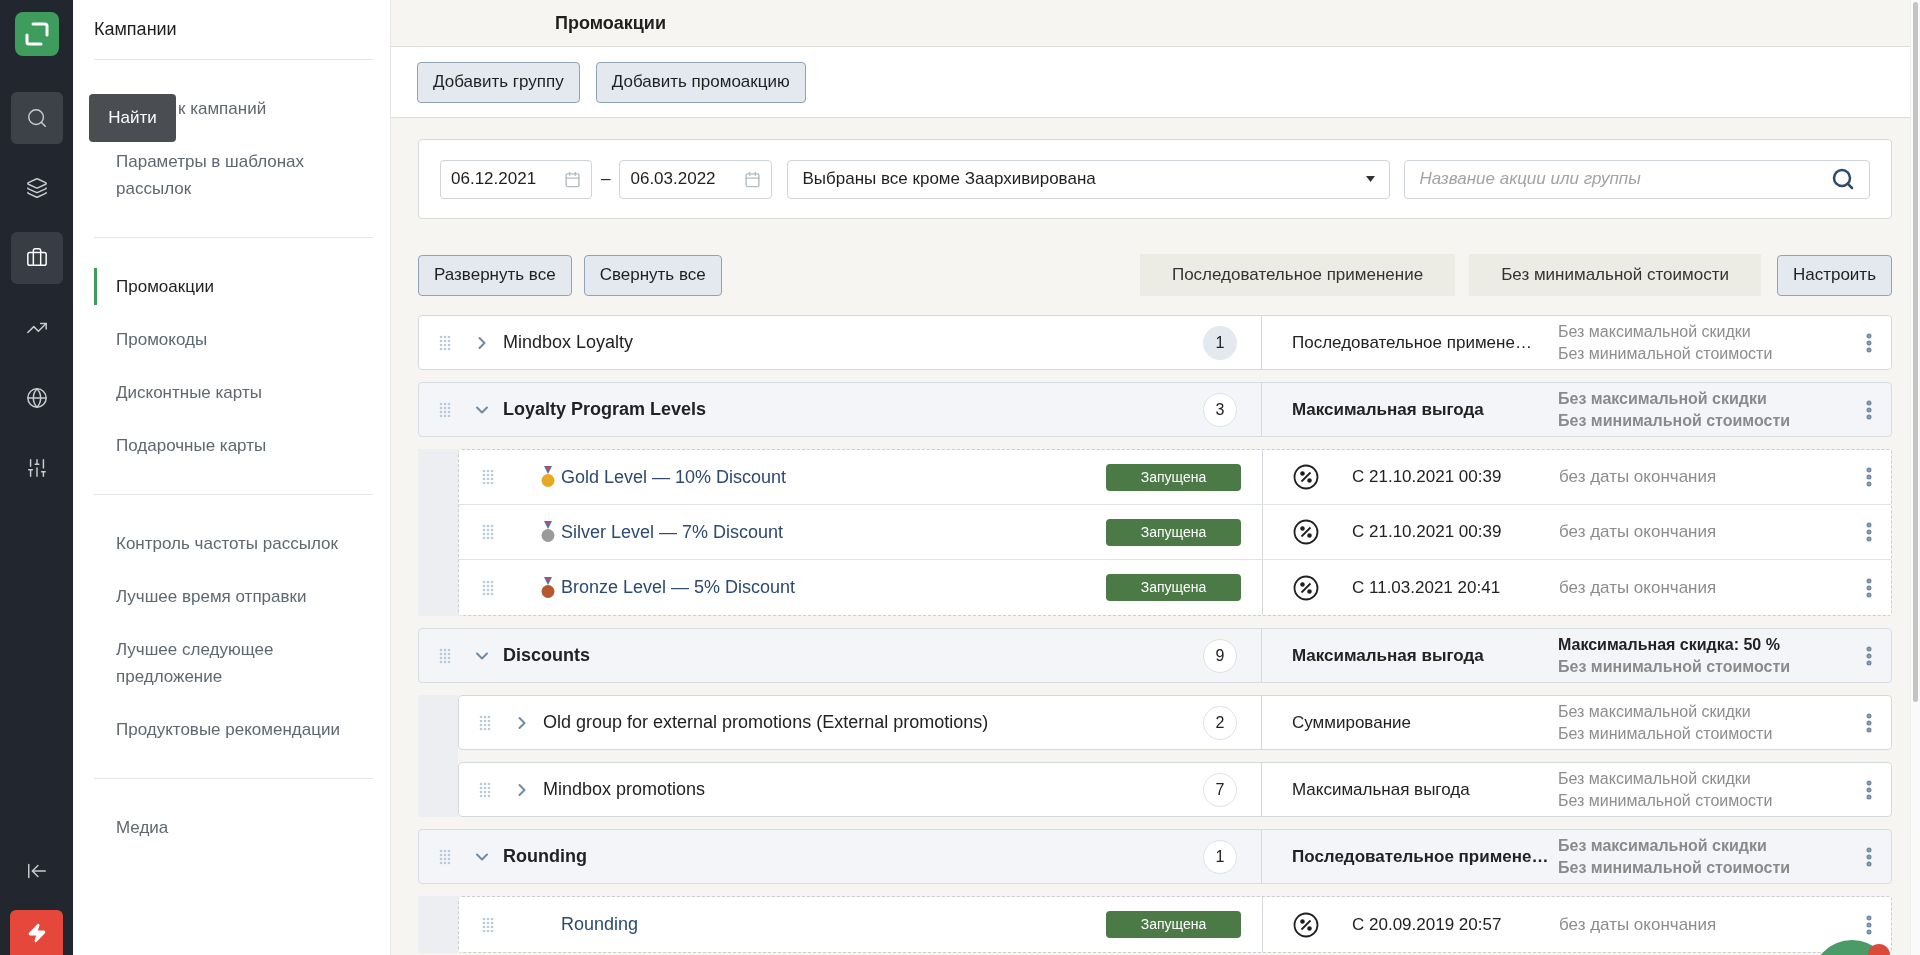 The height and width of the screenshot is (955, 1920). Describe the element at coordinates (142, 827) in the screenshot. I see `sidebar-item: Медиа` at that location.